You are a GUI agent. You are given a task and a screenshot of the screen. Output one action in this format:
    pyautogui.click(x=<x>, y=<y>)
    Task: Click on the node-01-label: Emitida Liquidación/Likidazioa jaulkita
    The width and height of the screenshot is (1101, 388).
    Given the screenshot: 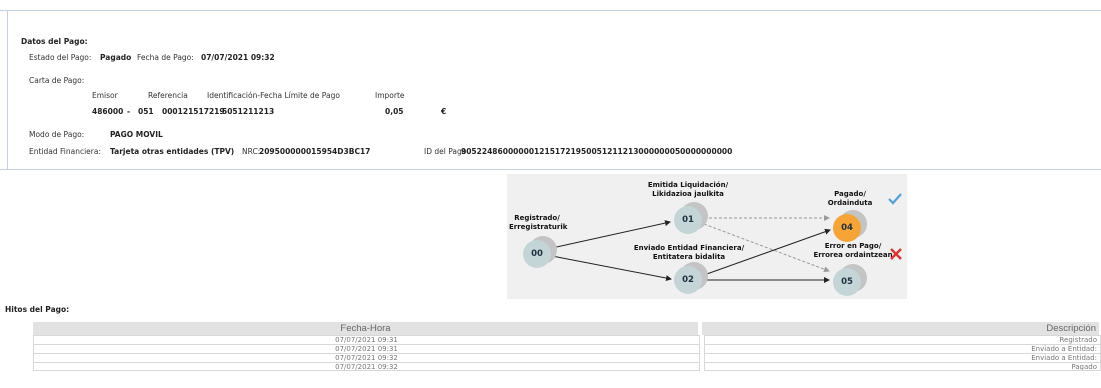 What is the action you would take?
    pyautogui.click(x=688, y=189)
    